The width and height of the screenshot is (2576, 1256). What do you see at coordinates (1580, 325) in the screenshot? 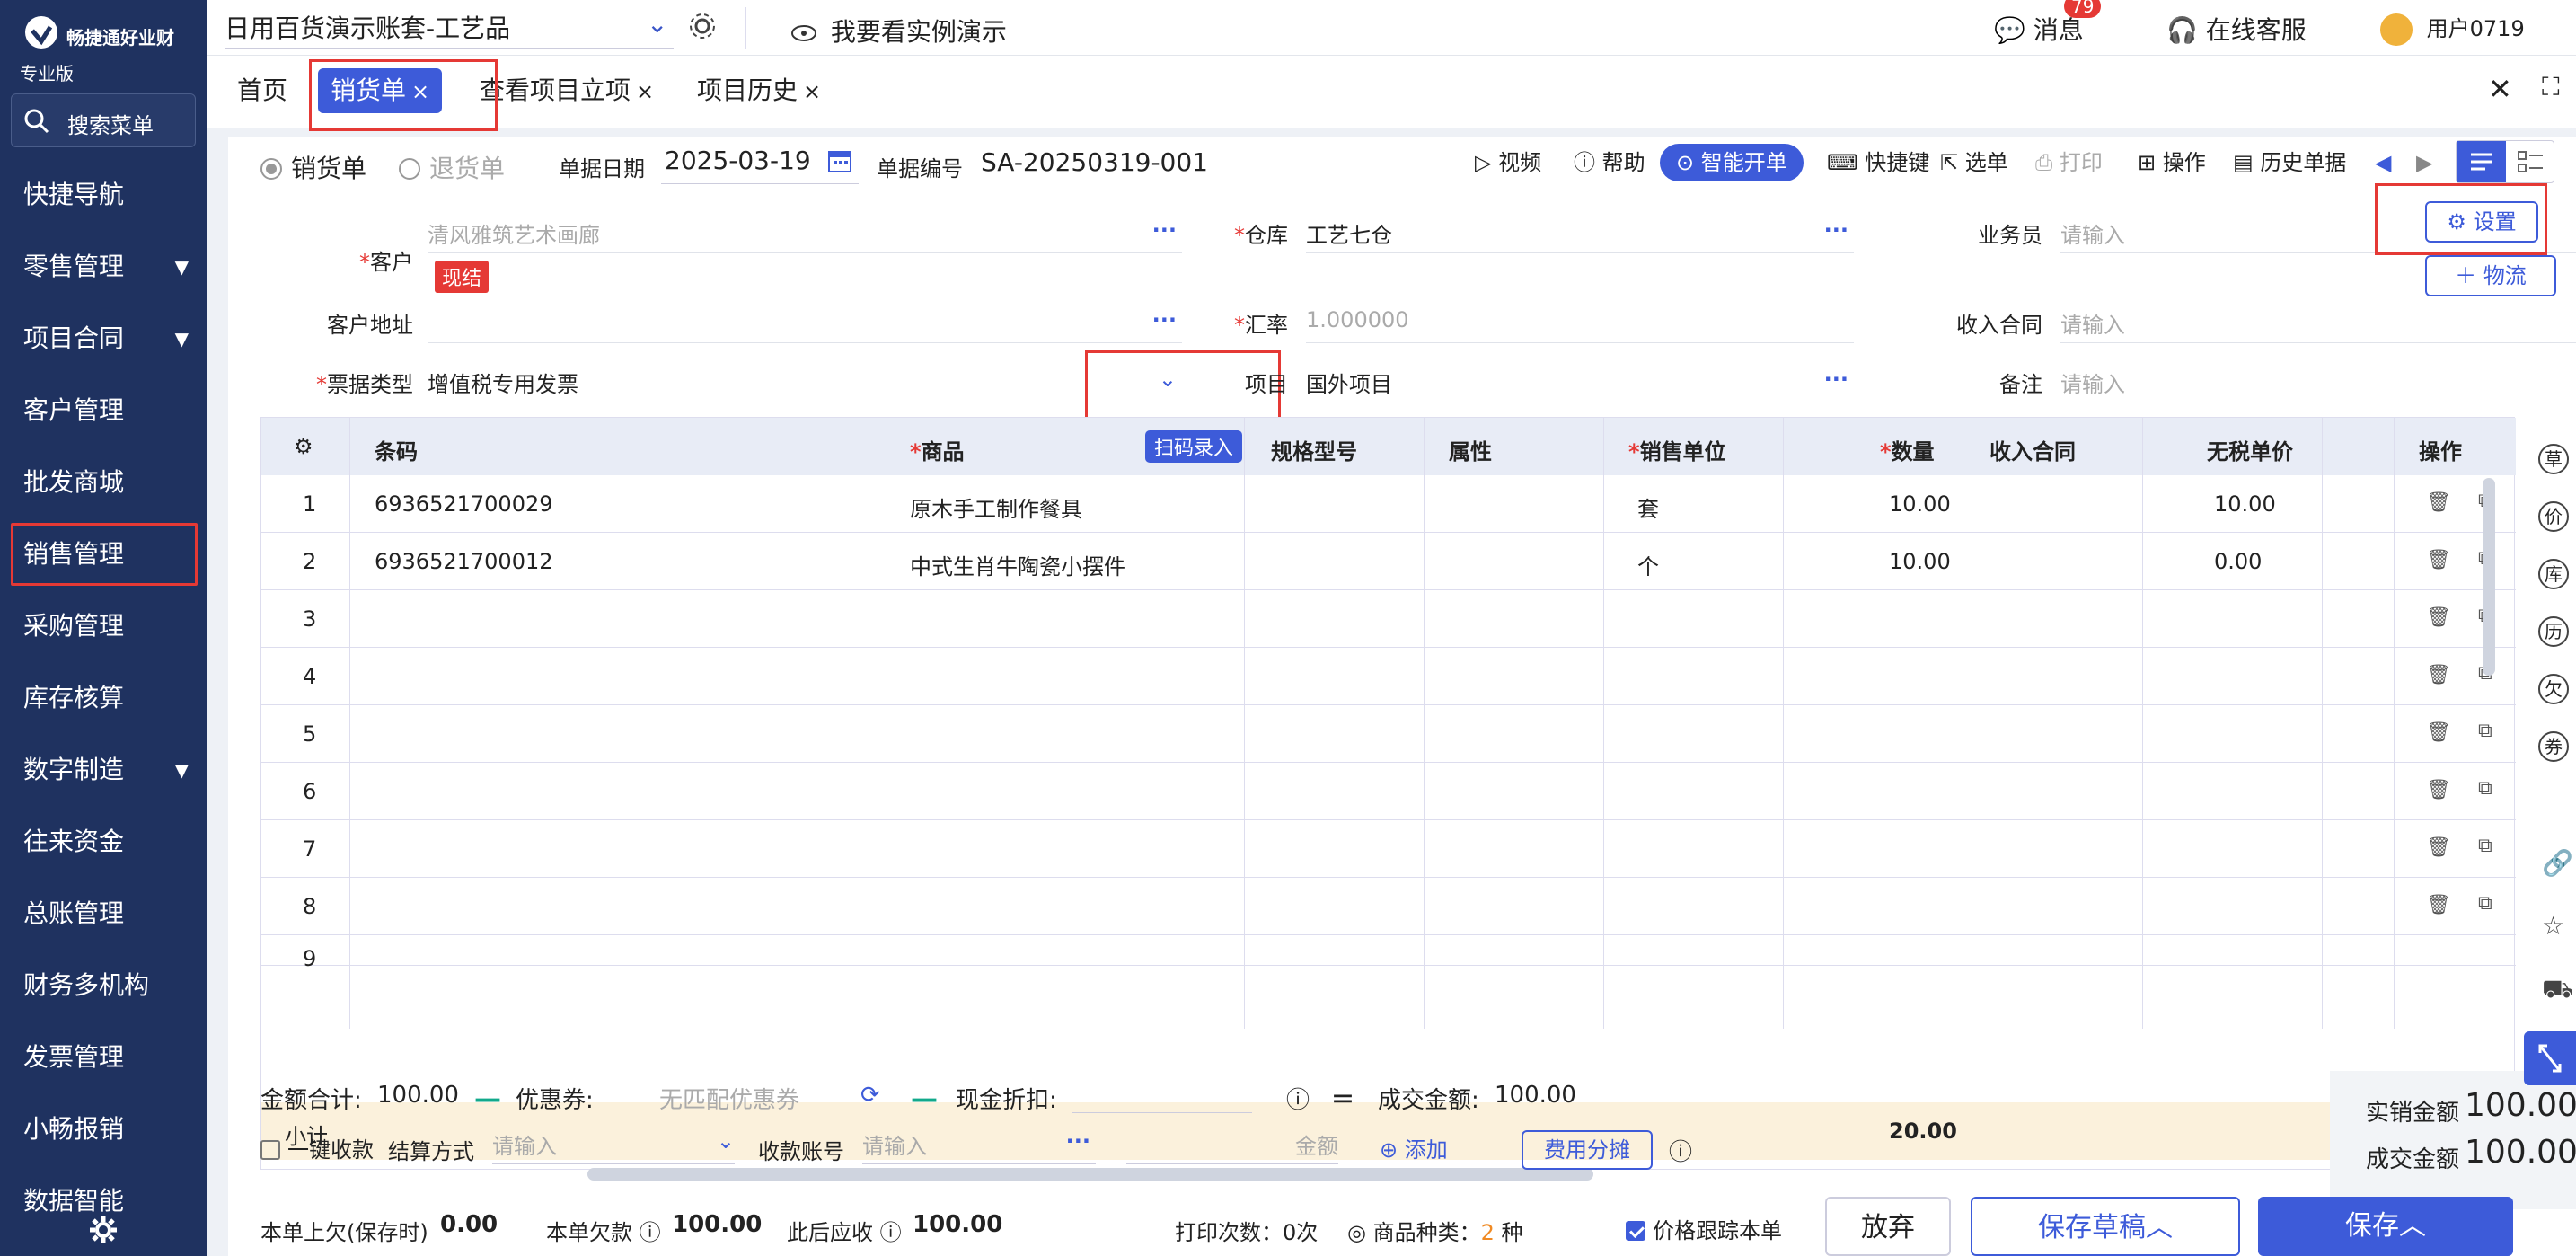
I see `rate-input: 1.000000` at bounding box center [1580, 325].